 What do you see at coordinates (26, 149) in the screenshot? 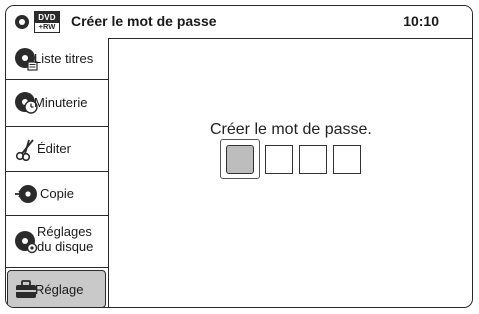
I see `scissors-icon` at bounding box center [26, 149].